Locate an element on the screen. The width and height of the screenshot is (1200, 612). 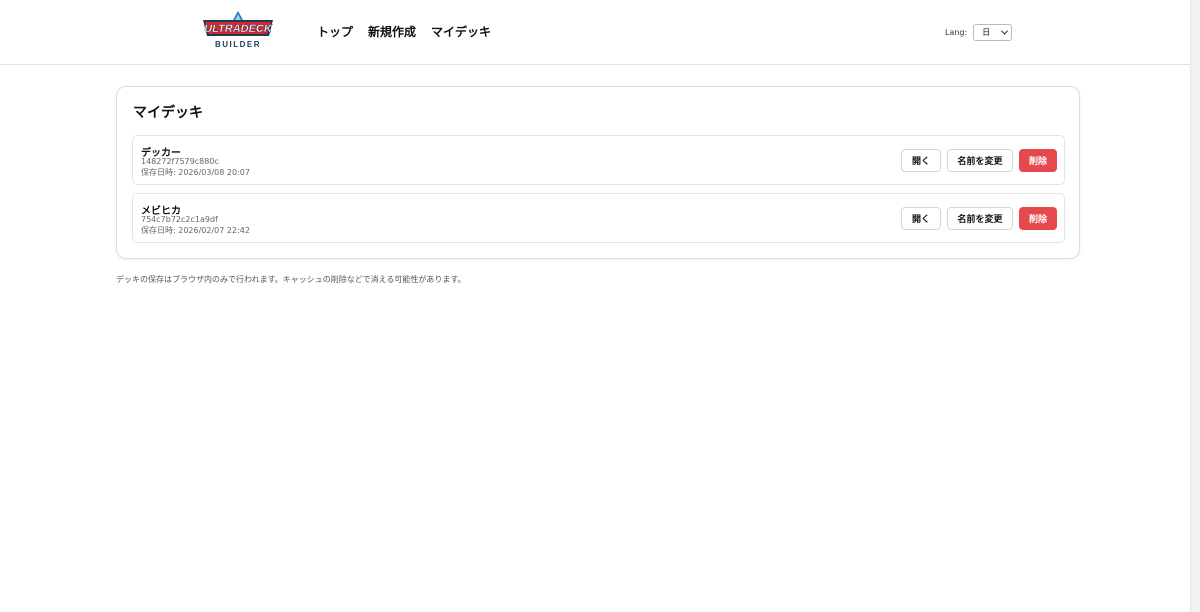
logo-text: ULTRADECK is located at coordinates (238, 29).